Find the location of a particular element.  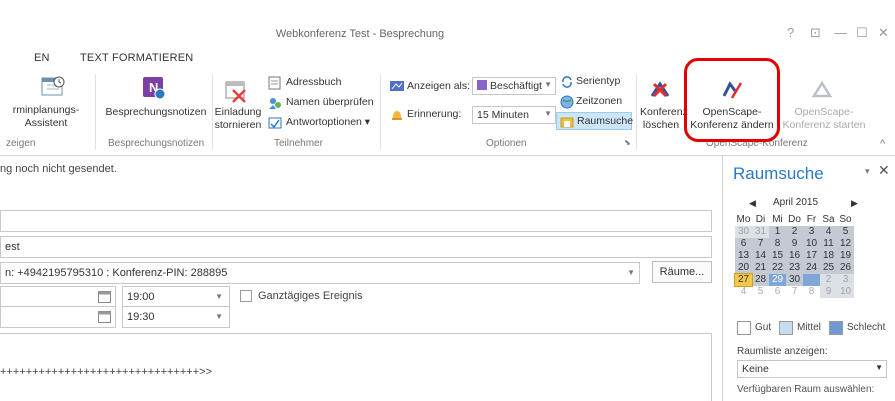

end-date-field is located at coordinates (58, 317).